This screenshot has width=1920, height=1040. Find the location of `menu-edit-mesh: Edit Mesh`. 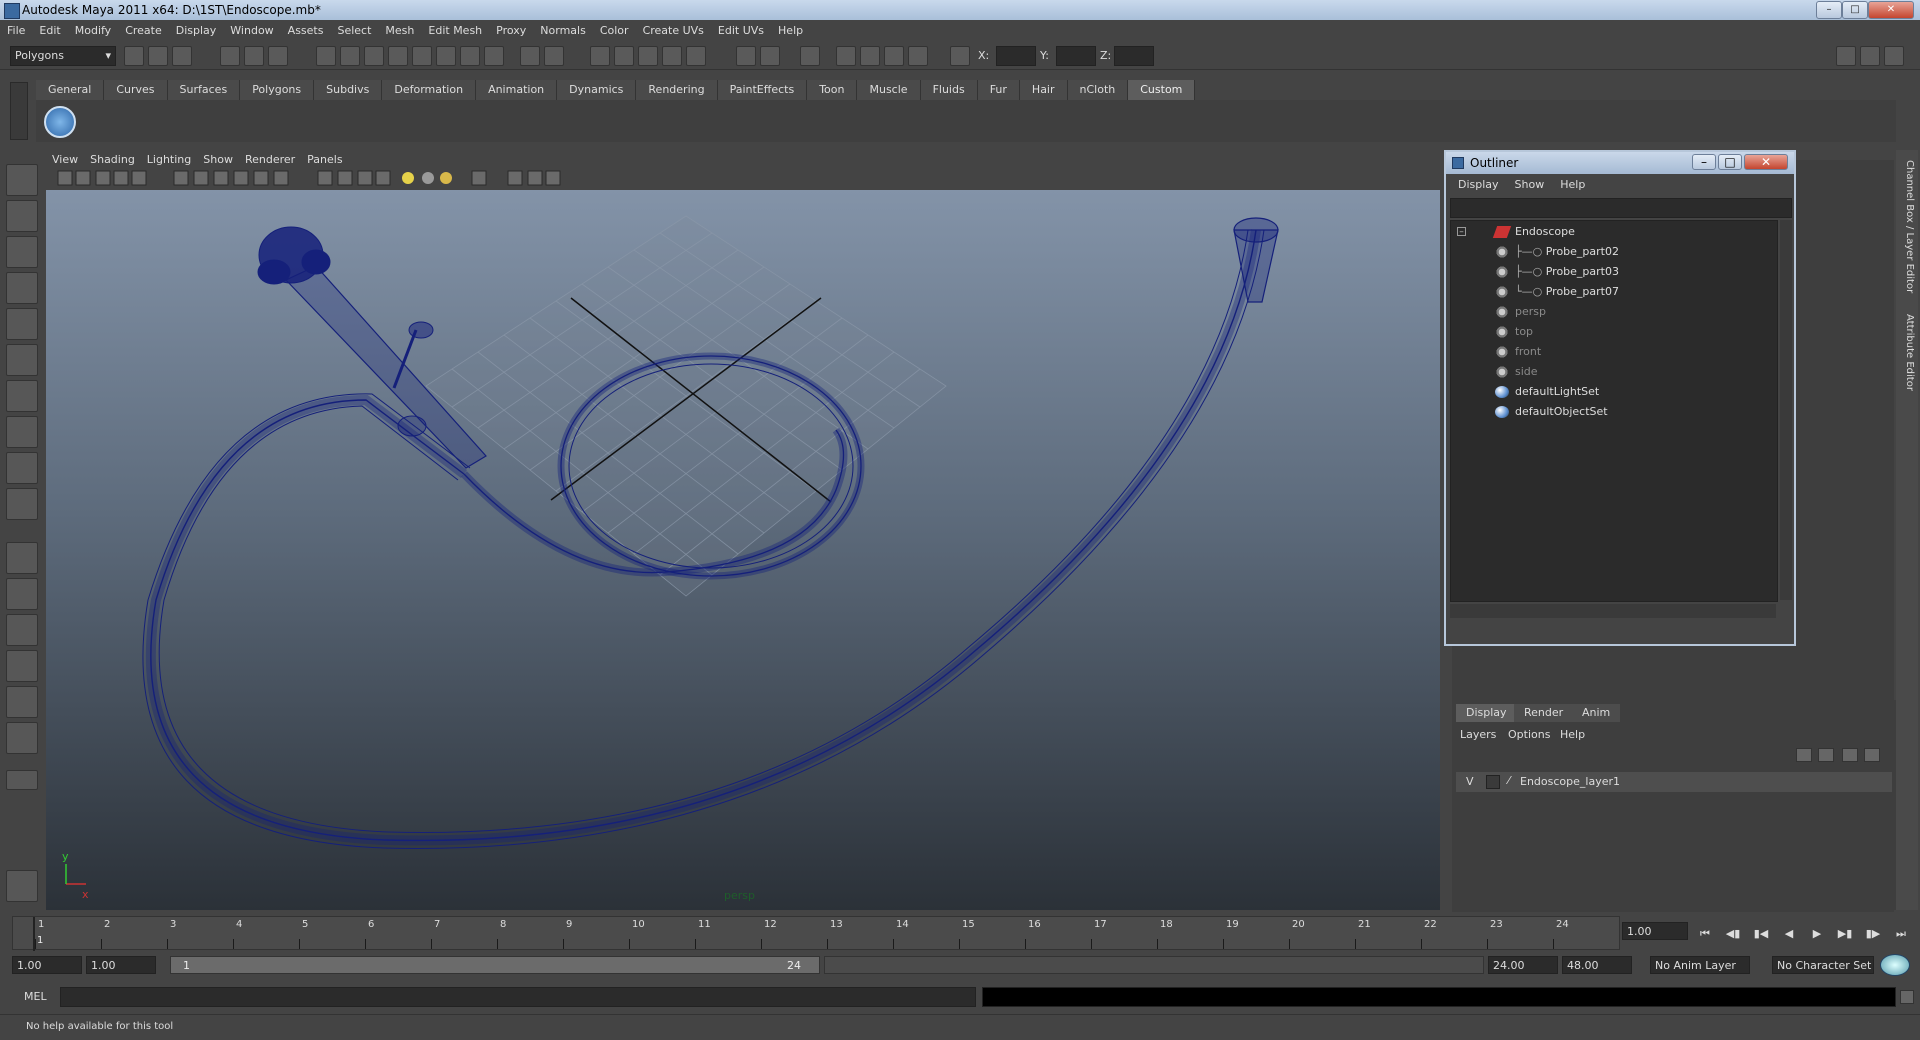

menu-edit-mesh: Edit Mesh is located at coordinates (455, 30).